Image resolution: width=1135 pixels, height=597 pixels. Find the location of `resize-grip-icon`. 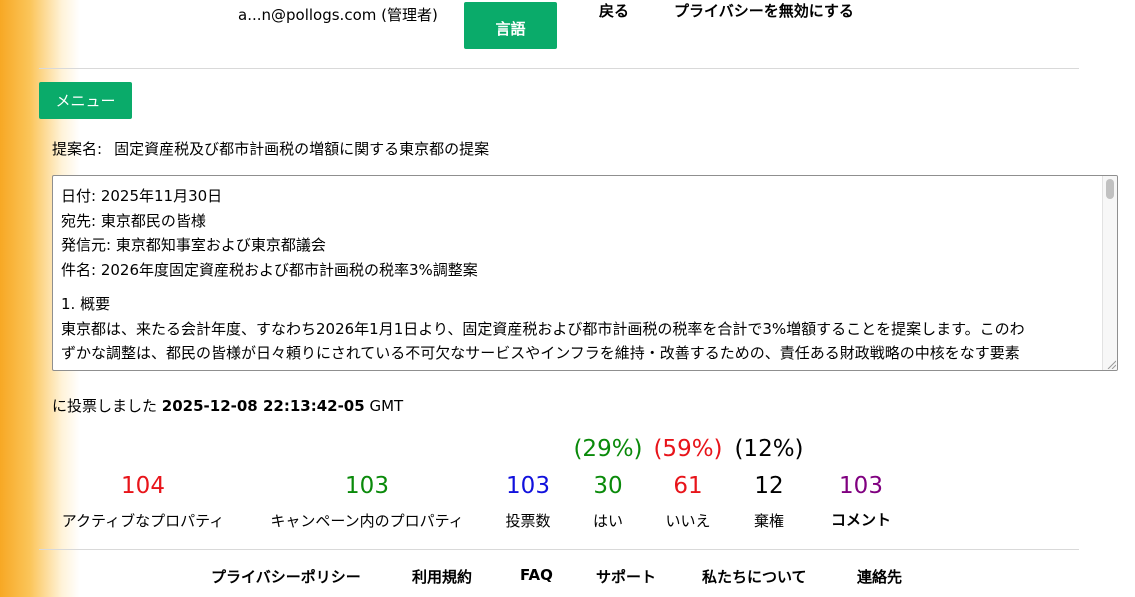

resize-grip-icon is located at coordinates (1111, 364).